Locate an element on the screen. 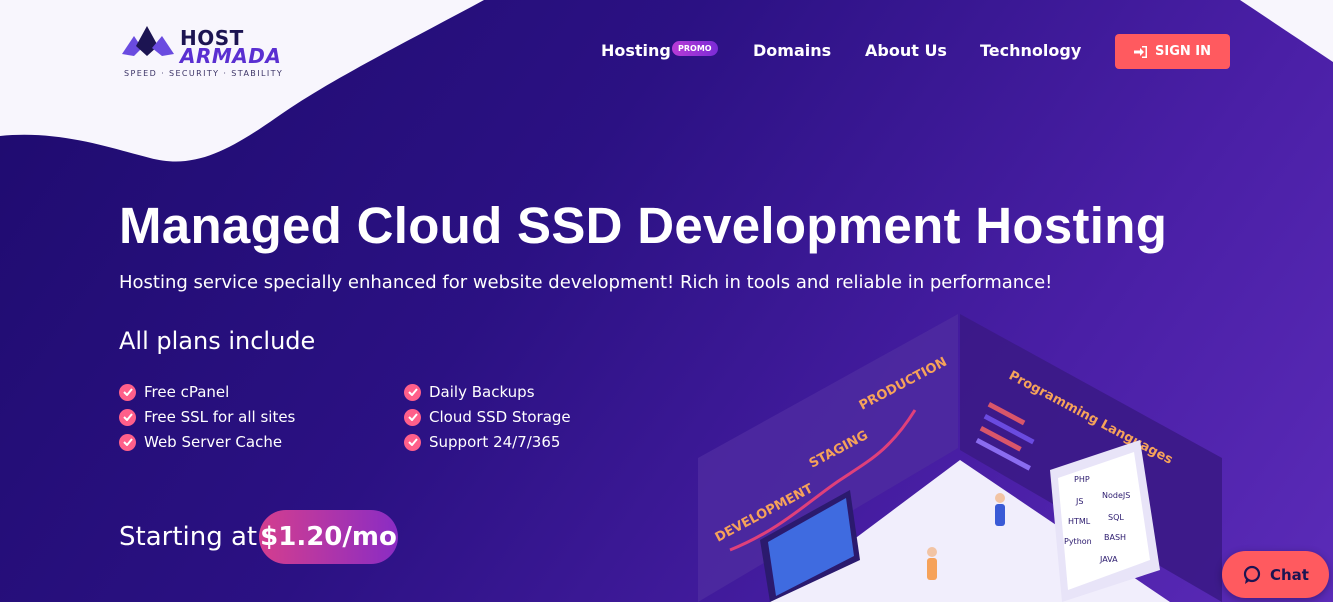 Image resolution: width=1333 pixels, height=602 pixels. chat-button: Chat is located at coordinates (1275, 574).